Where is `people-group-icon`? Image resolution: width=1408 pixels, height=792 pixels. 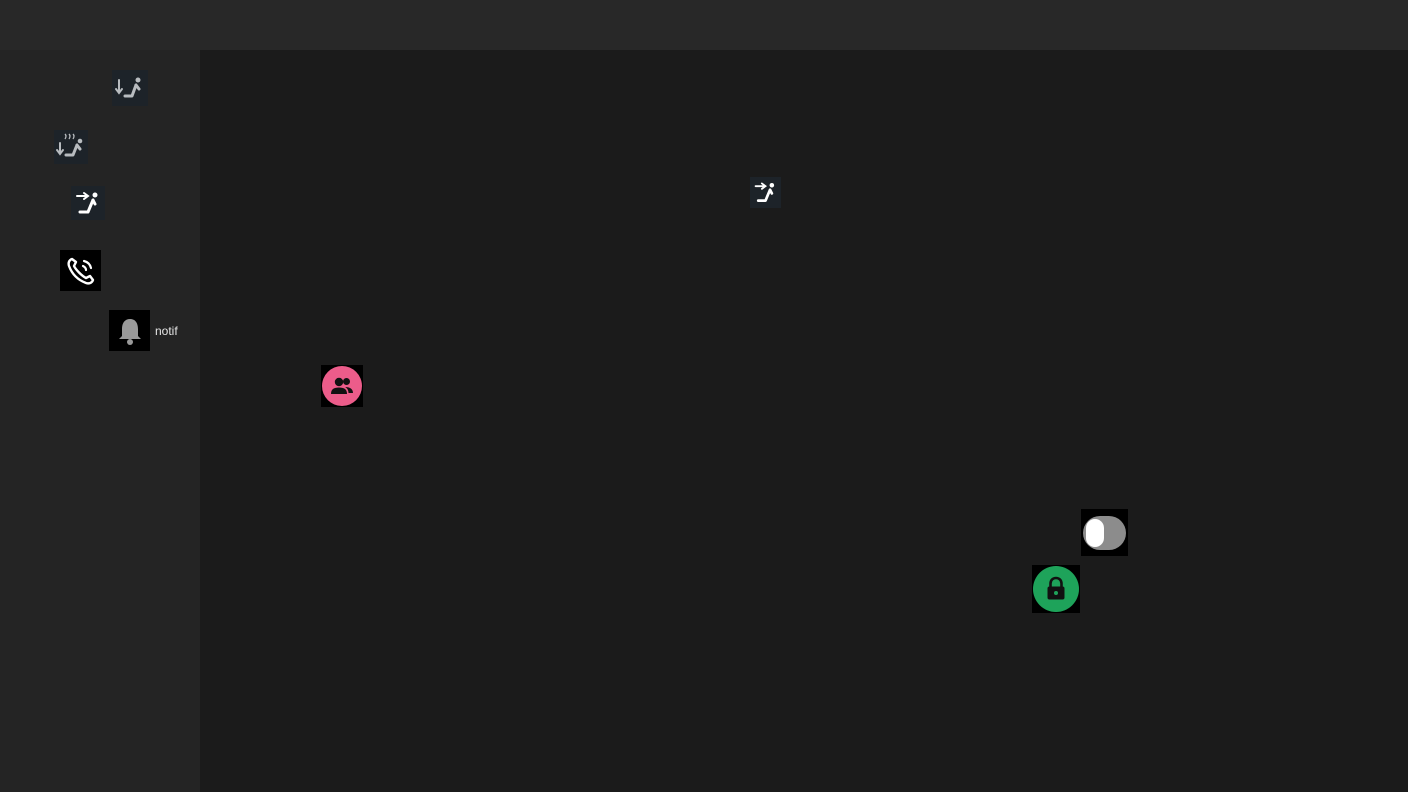 people-group-icon is located at coordinates (342, 385).